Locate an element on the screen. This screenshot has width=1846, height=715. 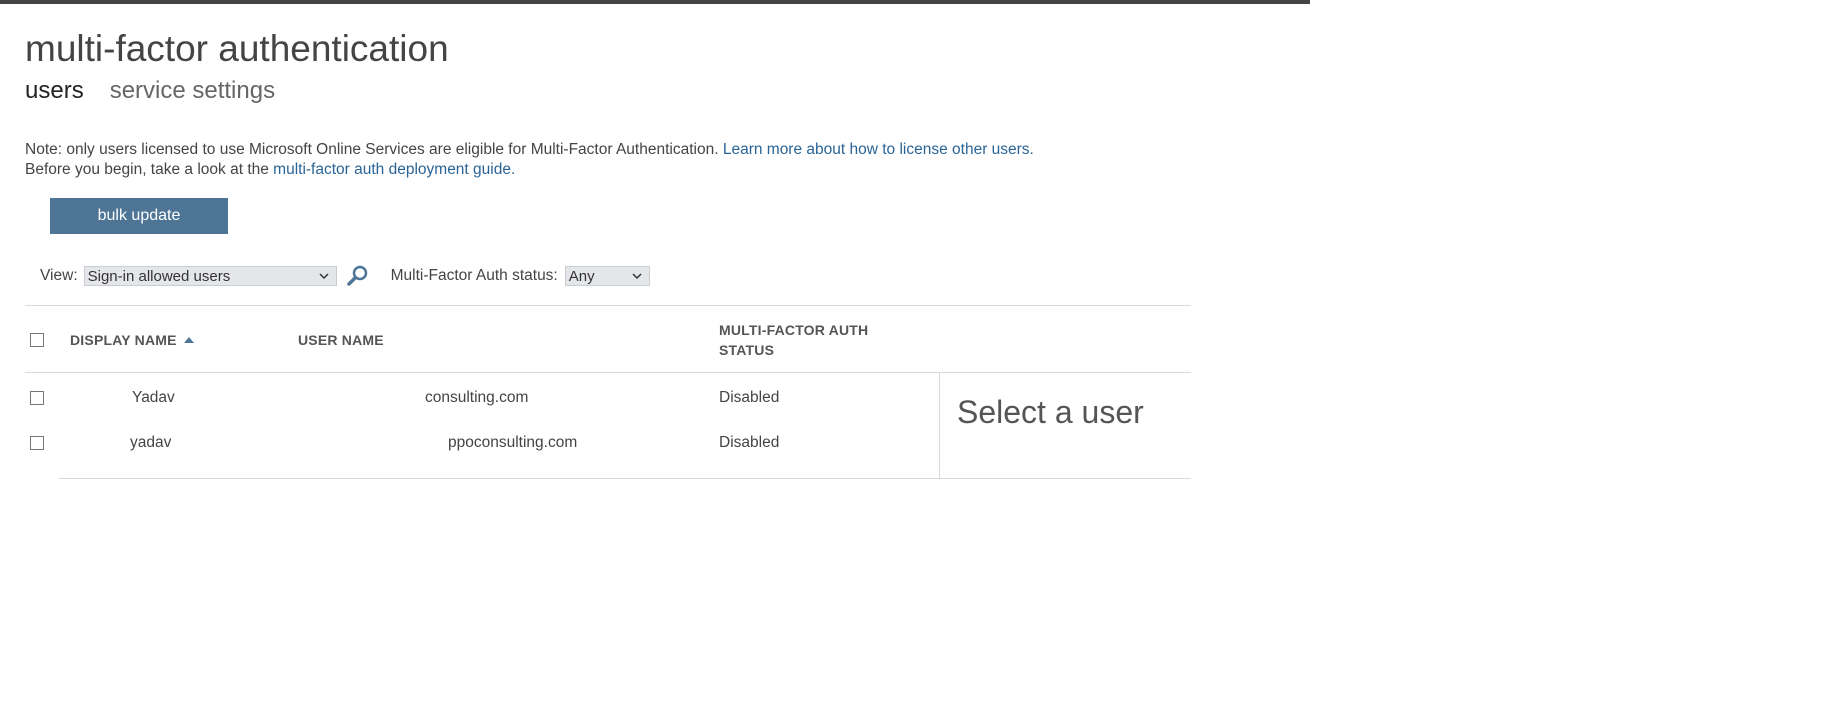
detail-pane-divider is located at coordinates (939, 425).